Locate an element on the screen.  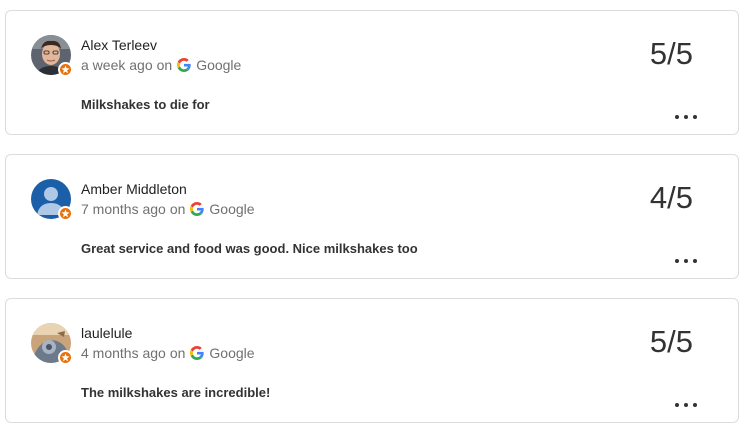
review-meta: 7 months ago on Google is located at coordinates (168, 209).